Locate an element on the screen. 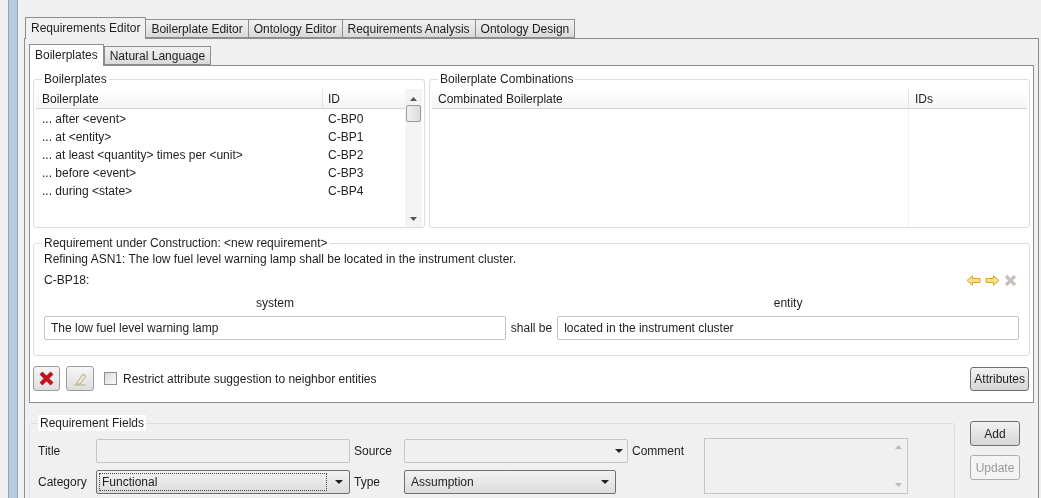  column-header: IDs is located at coordinates (924, 99).